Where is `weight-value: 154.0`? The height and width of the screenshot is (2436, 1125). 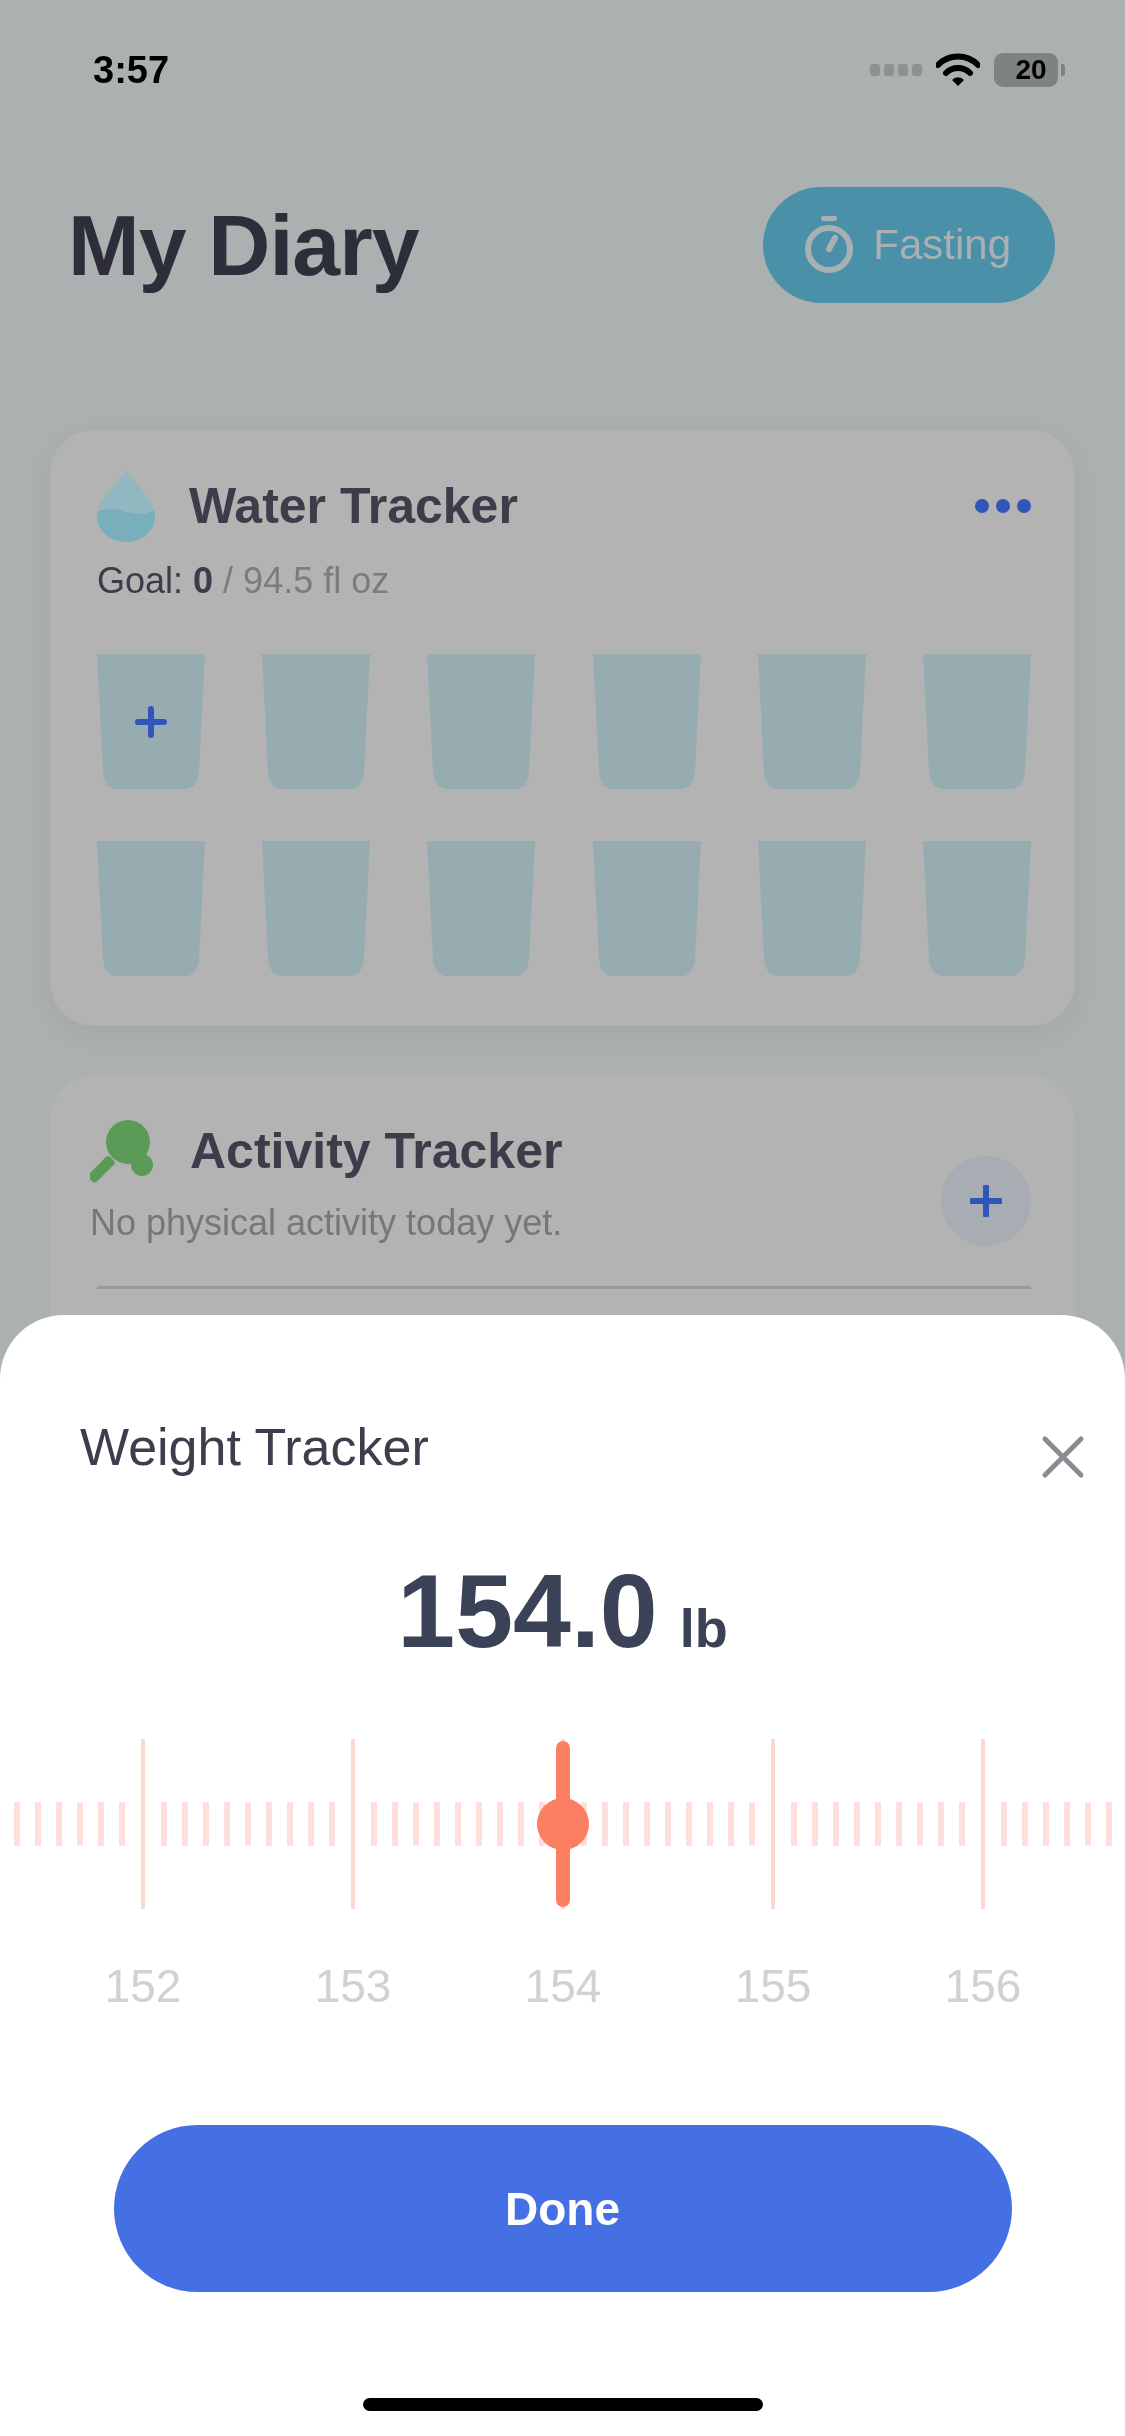
weight-value: 154.0 is located at coordinates (527, 1611).